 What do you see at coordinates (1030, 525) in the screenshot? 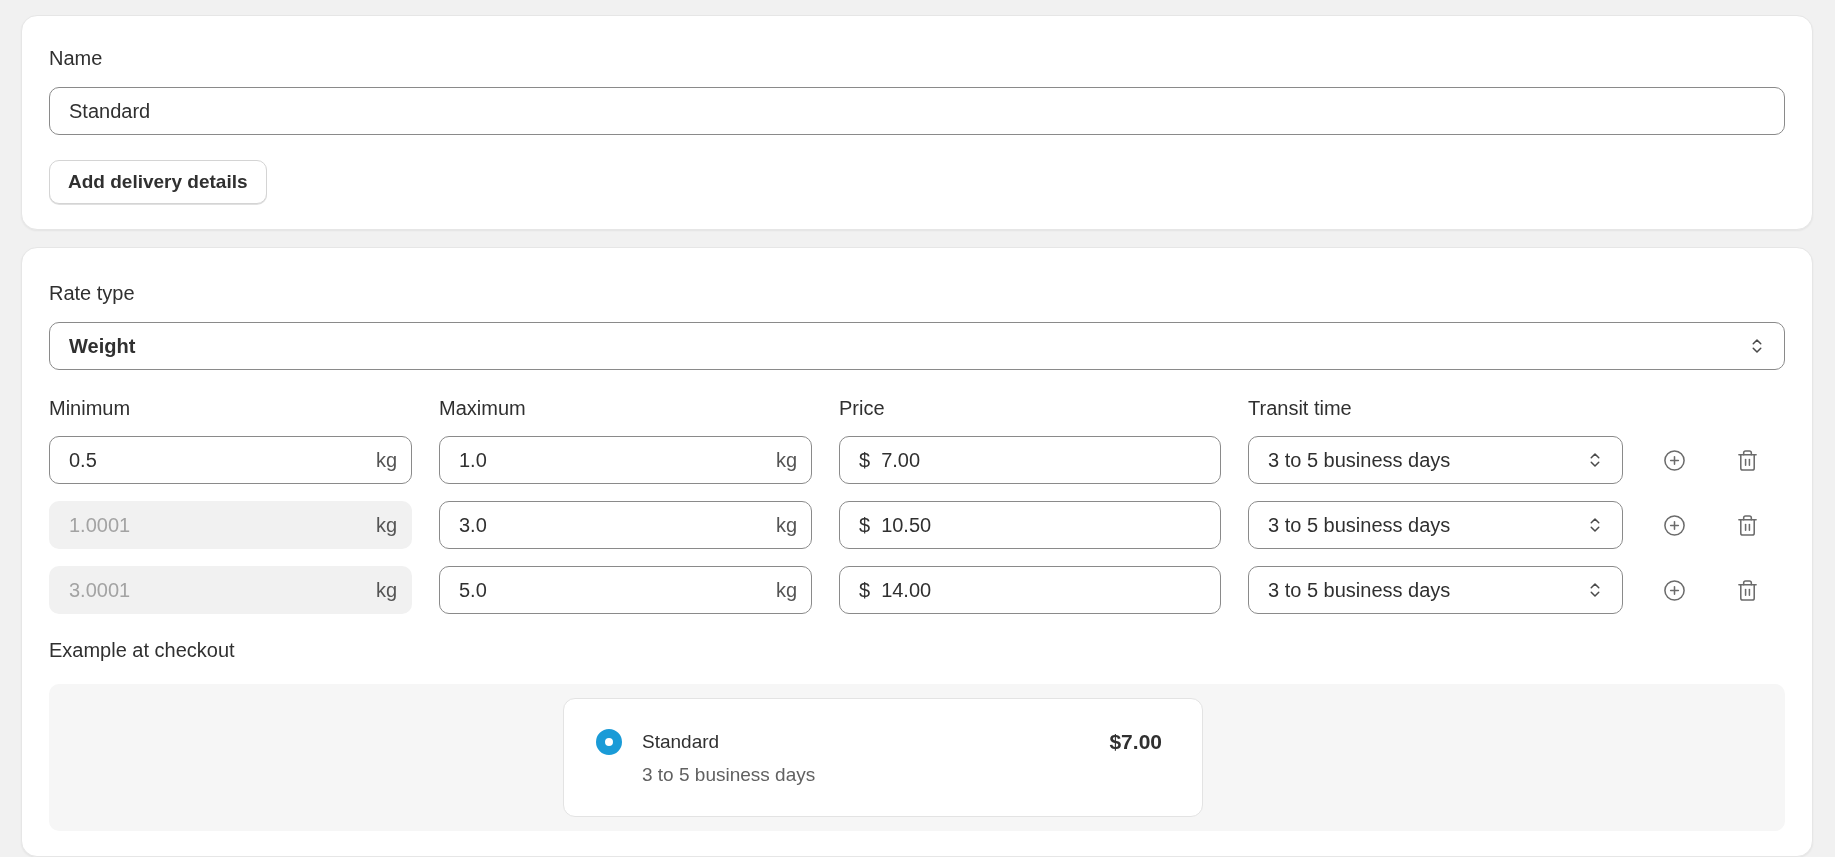
I see `price-field: $ 10.50` at bounding box center [1030, 525].